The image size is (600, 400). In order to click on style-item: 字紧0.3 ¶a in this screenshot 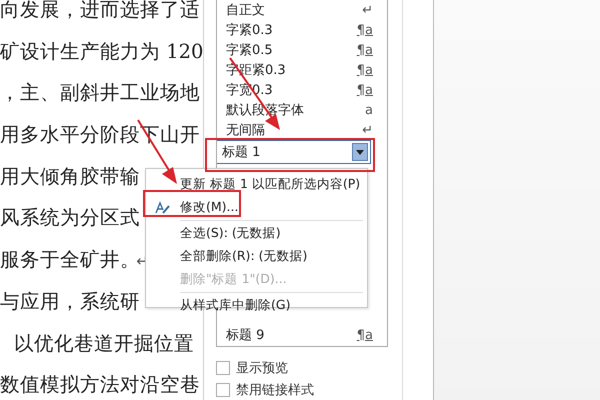, I will do `click(302, 30)`.